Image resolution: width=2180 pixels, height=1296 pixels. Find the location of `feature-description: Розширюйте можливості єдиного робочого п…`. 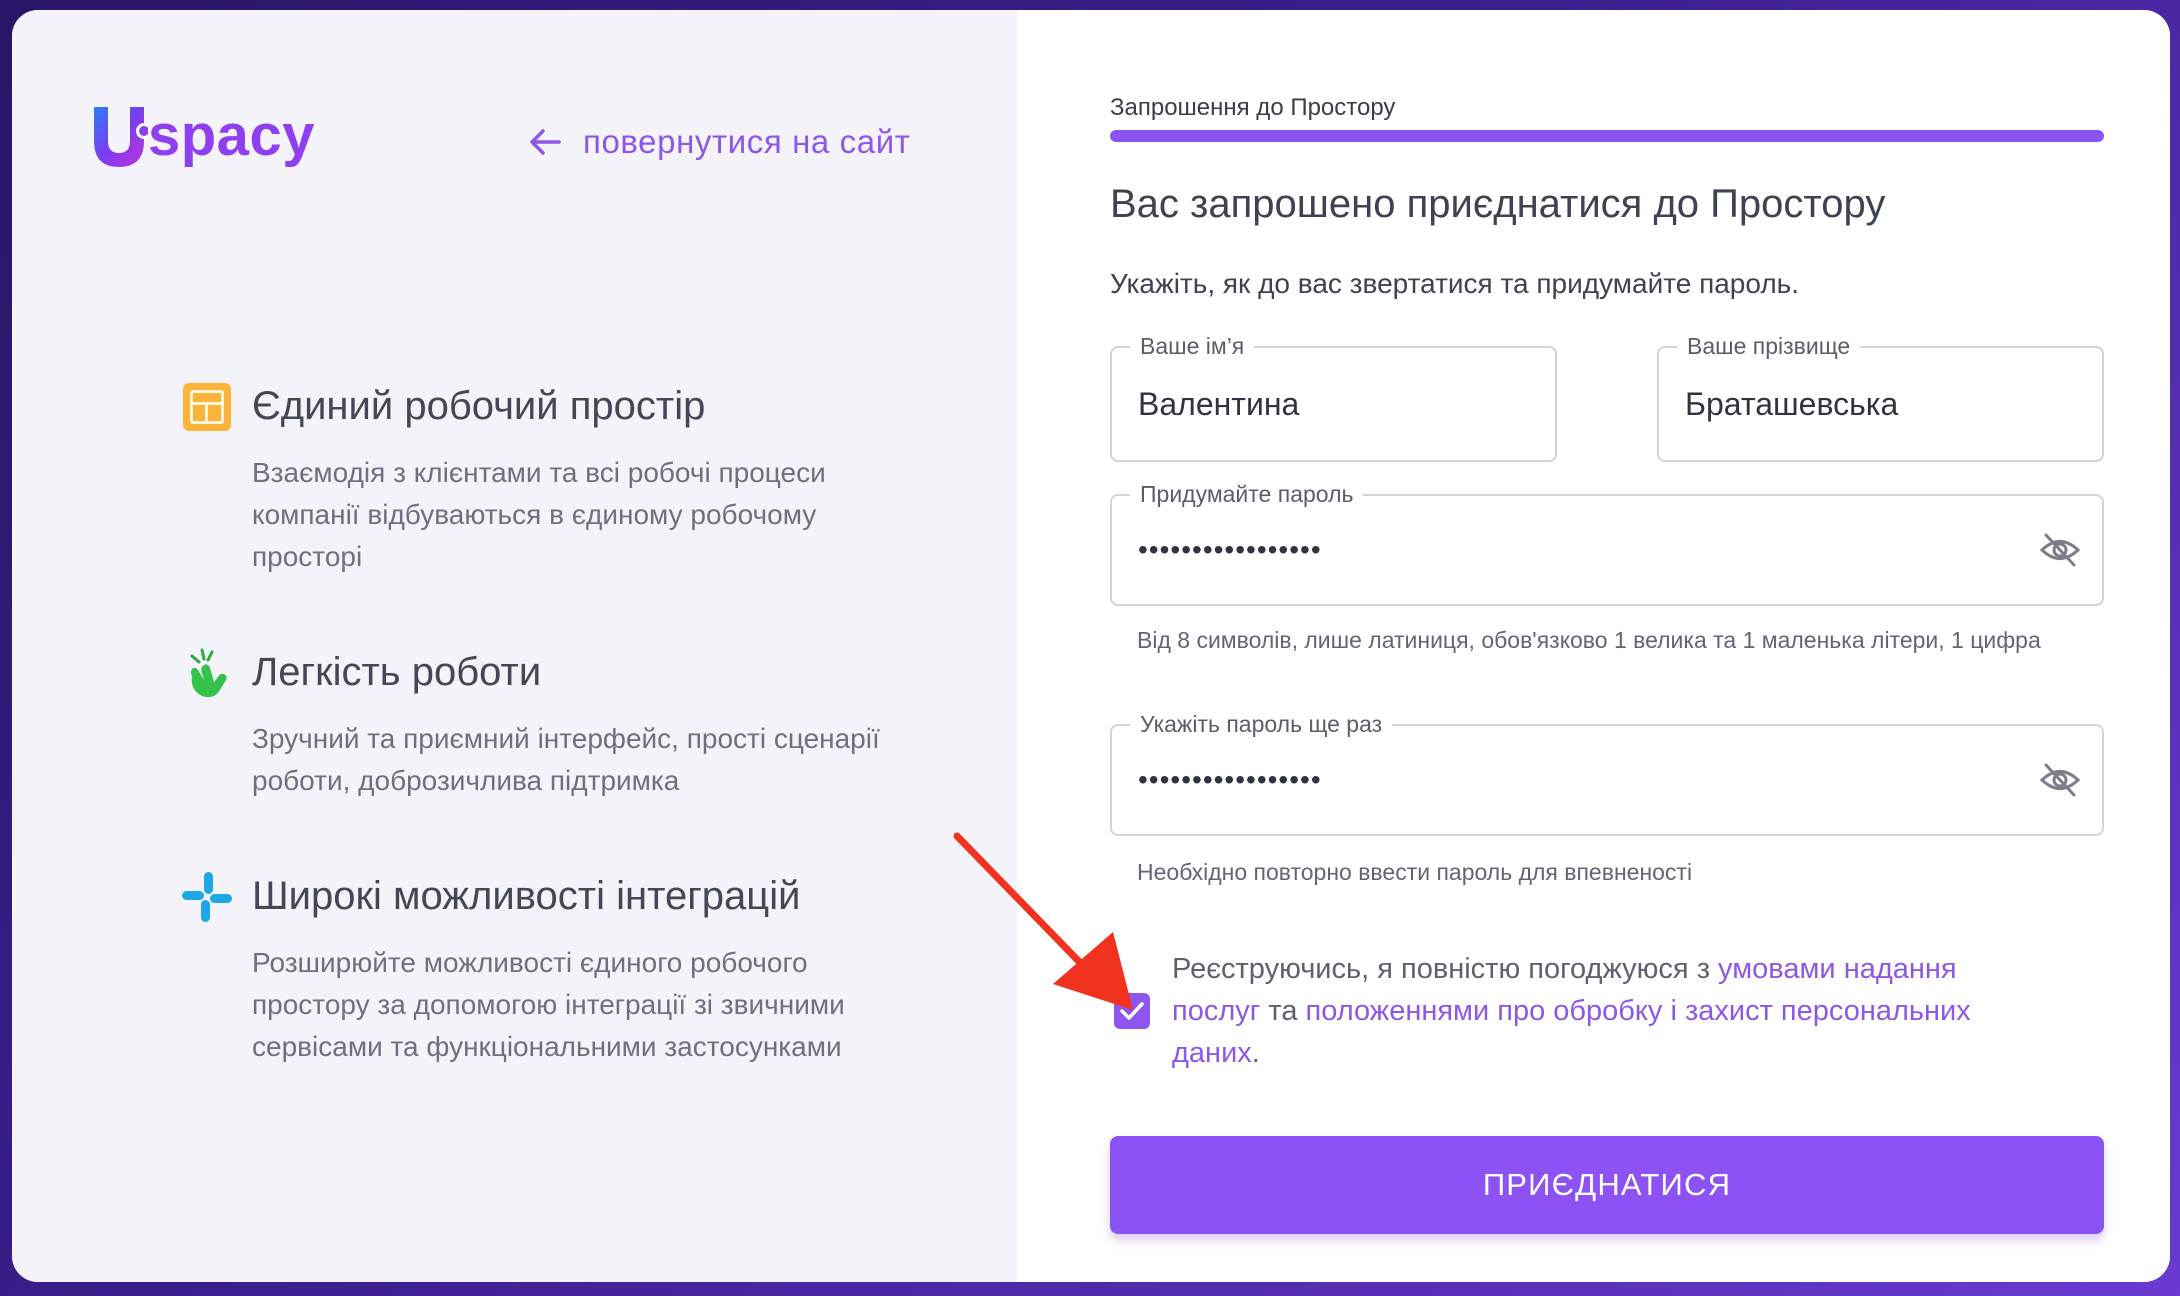

feature-description: Розширюйте можливості єдиного робочого п… is located at coordinates (548, 1004).